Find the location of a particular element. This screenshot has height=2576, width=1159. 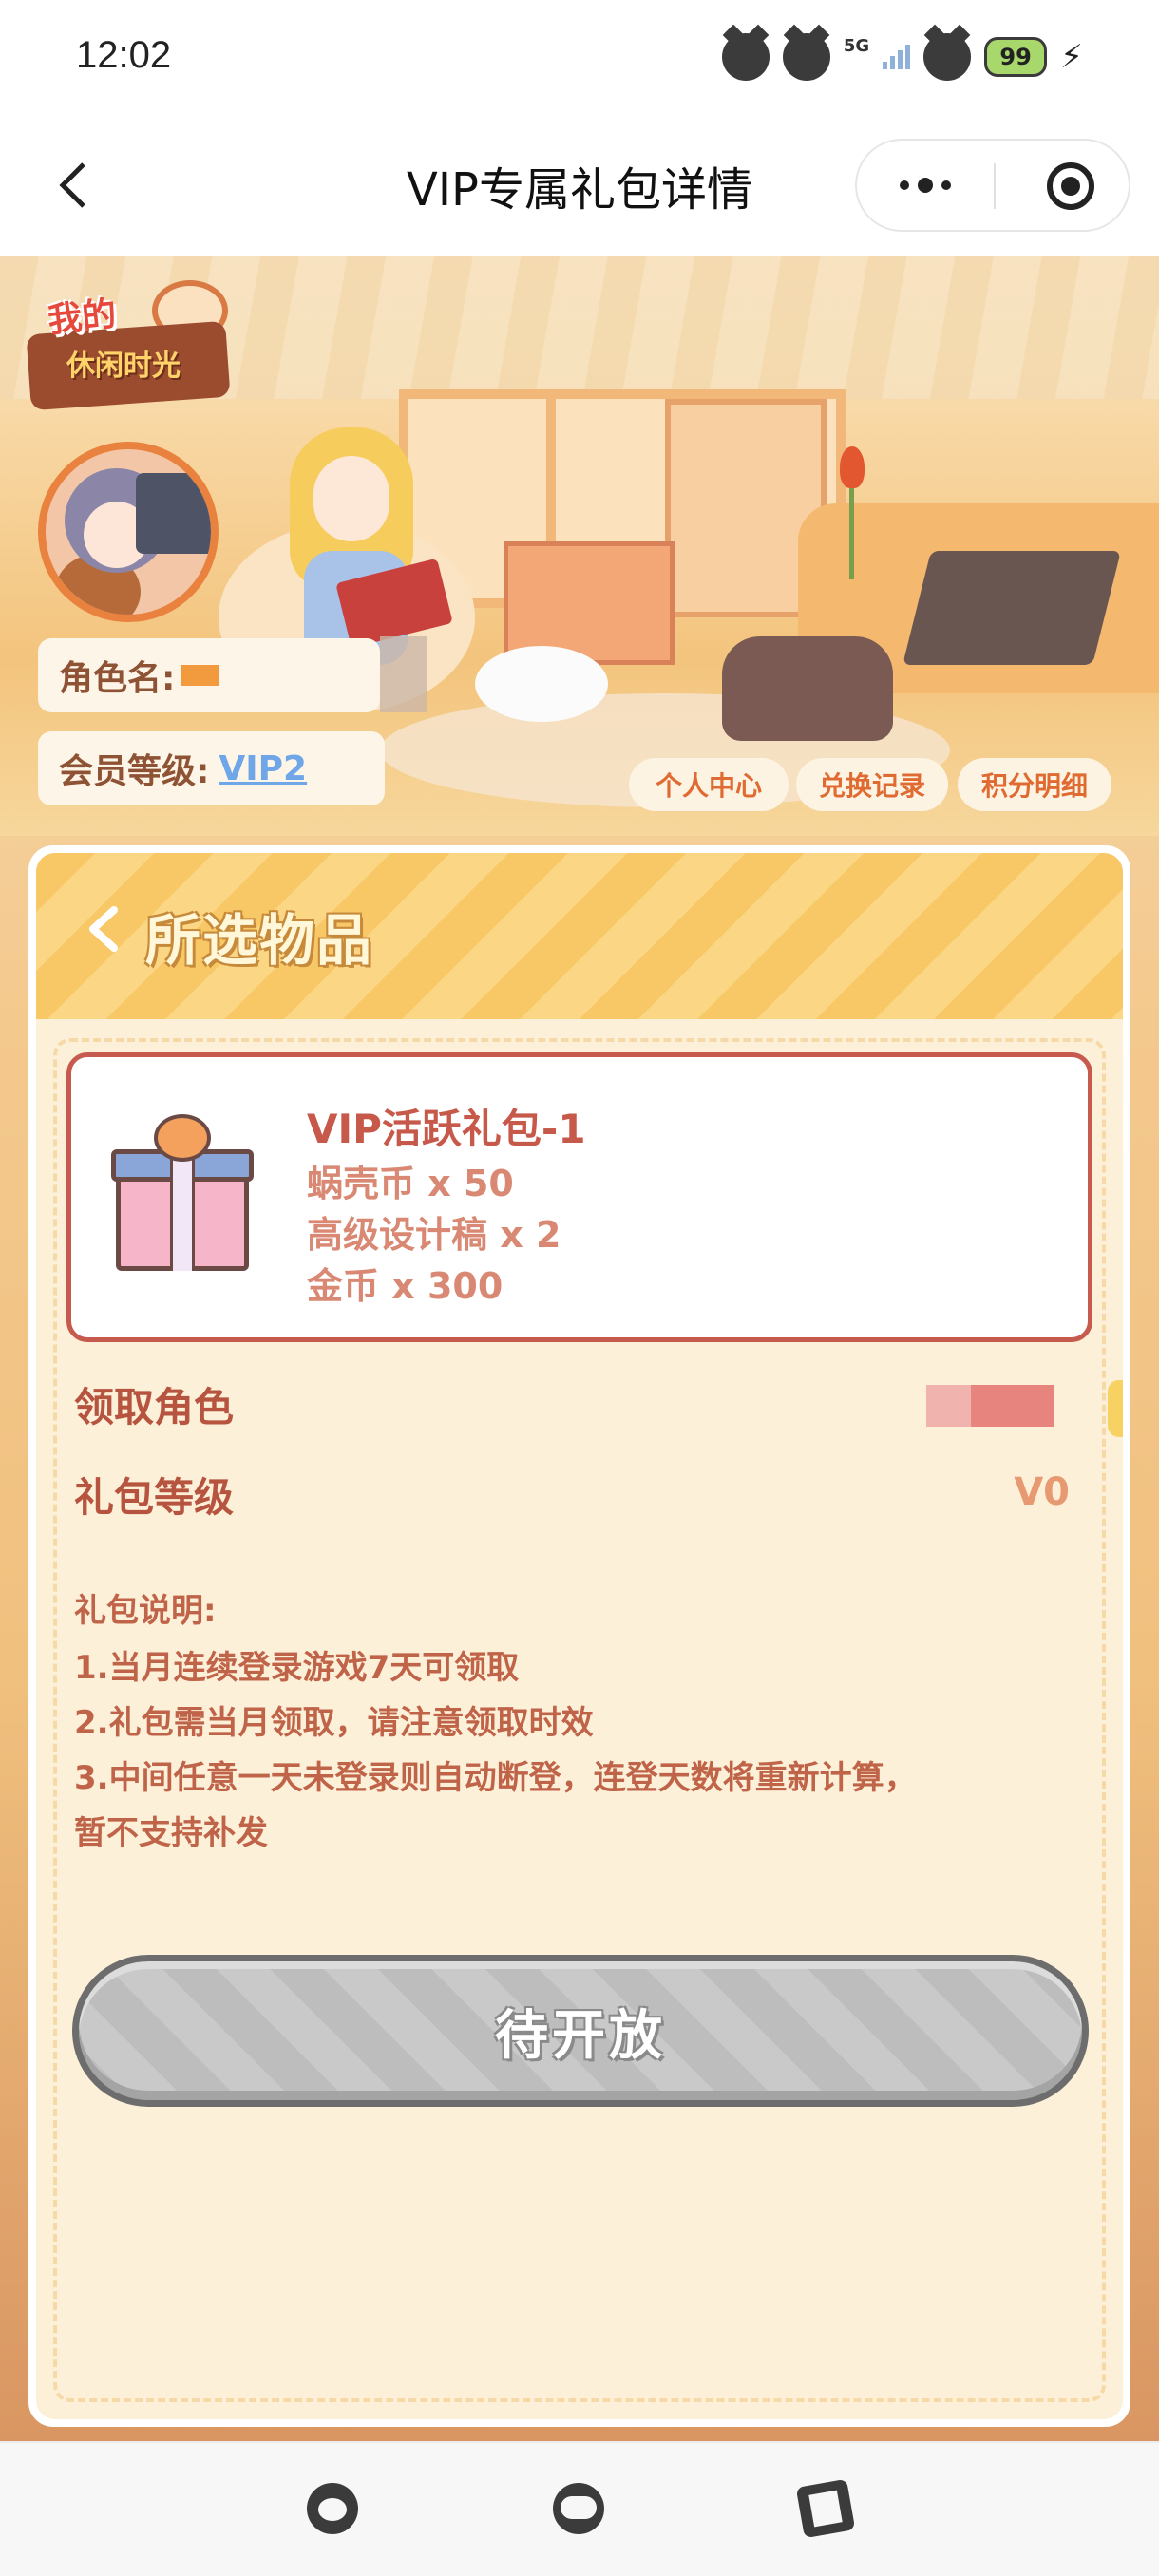

description-line: 3.中间任意一天未登录则自动断登，连登天数将重新计算， is located at coordinates (495, 1778).